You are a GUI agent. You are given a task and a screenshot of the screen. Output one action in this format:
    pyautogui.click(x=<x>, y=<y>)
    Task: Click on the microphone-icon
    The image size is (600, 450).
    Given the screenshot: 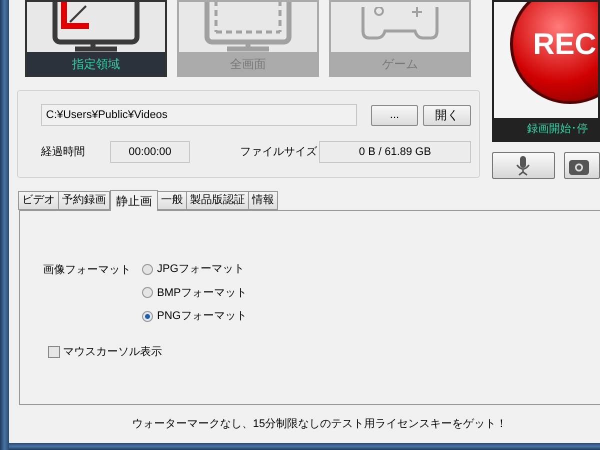 What is the action you would take?
    pyautogui.click(x=523, y=166)
    